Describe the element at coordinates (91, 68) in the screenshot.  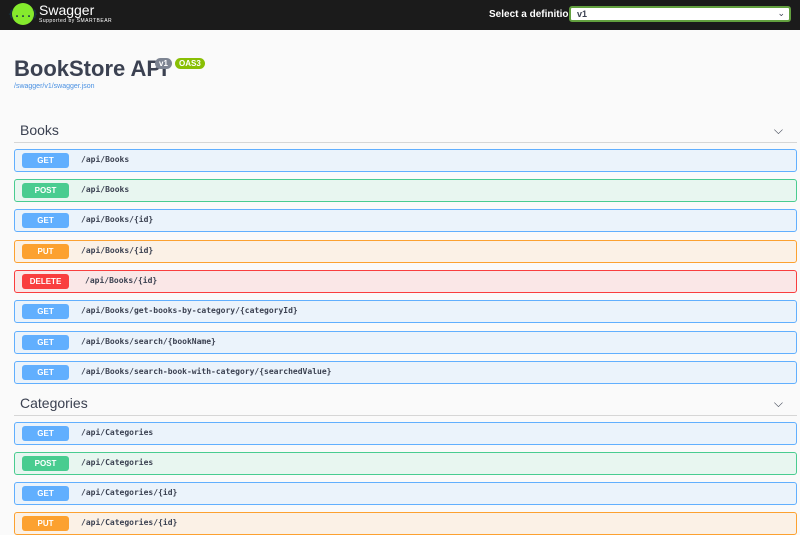
I see `api-title: BookStore API` at that location.